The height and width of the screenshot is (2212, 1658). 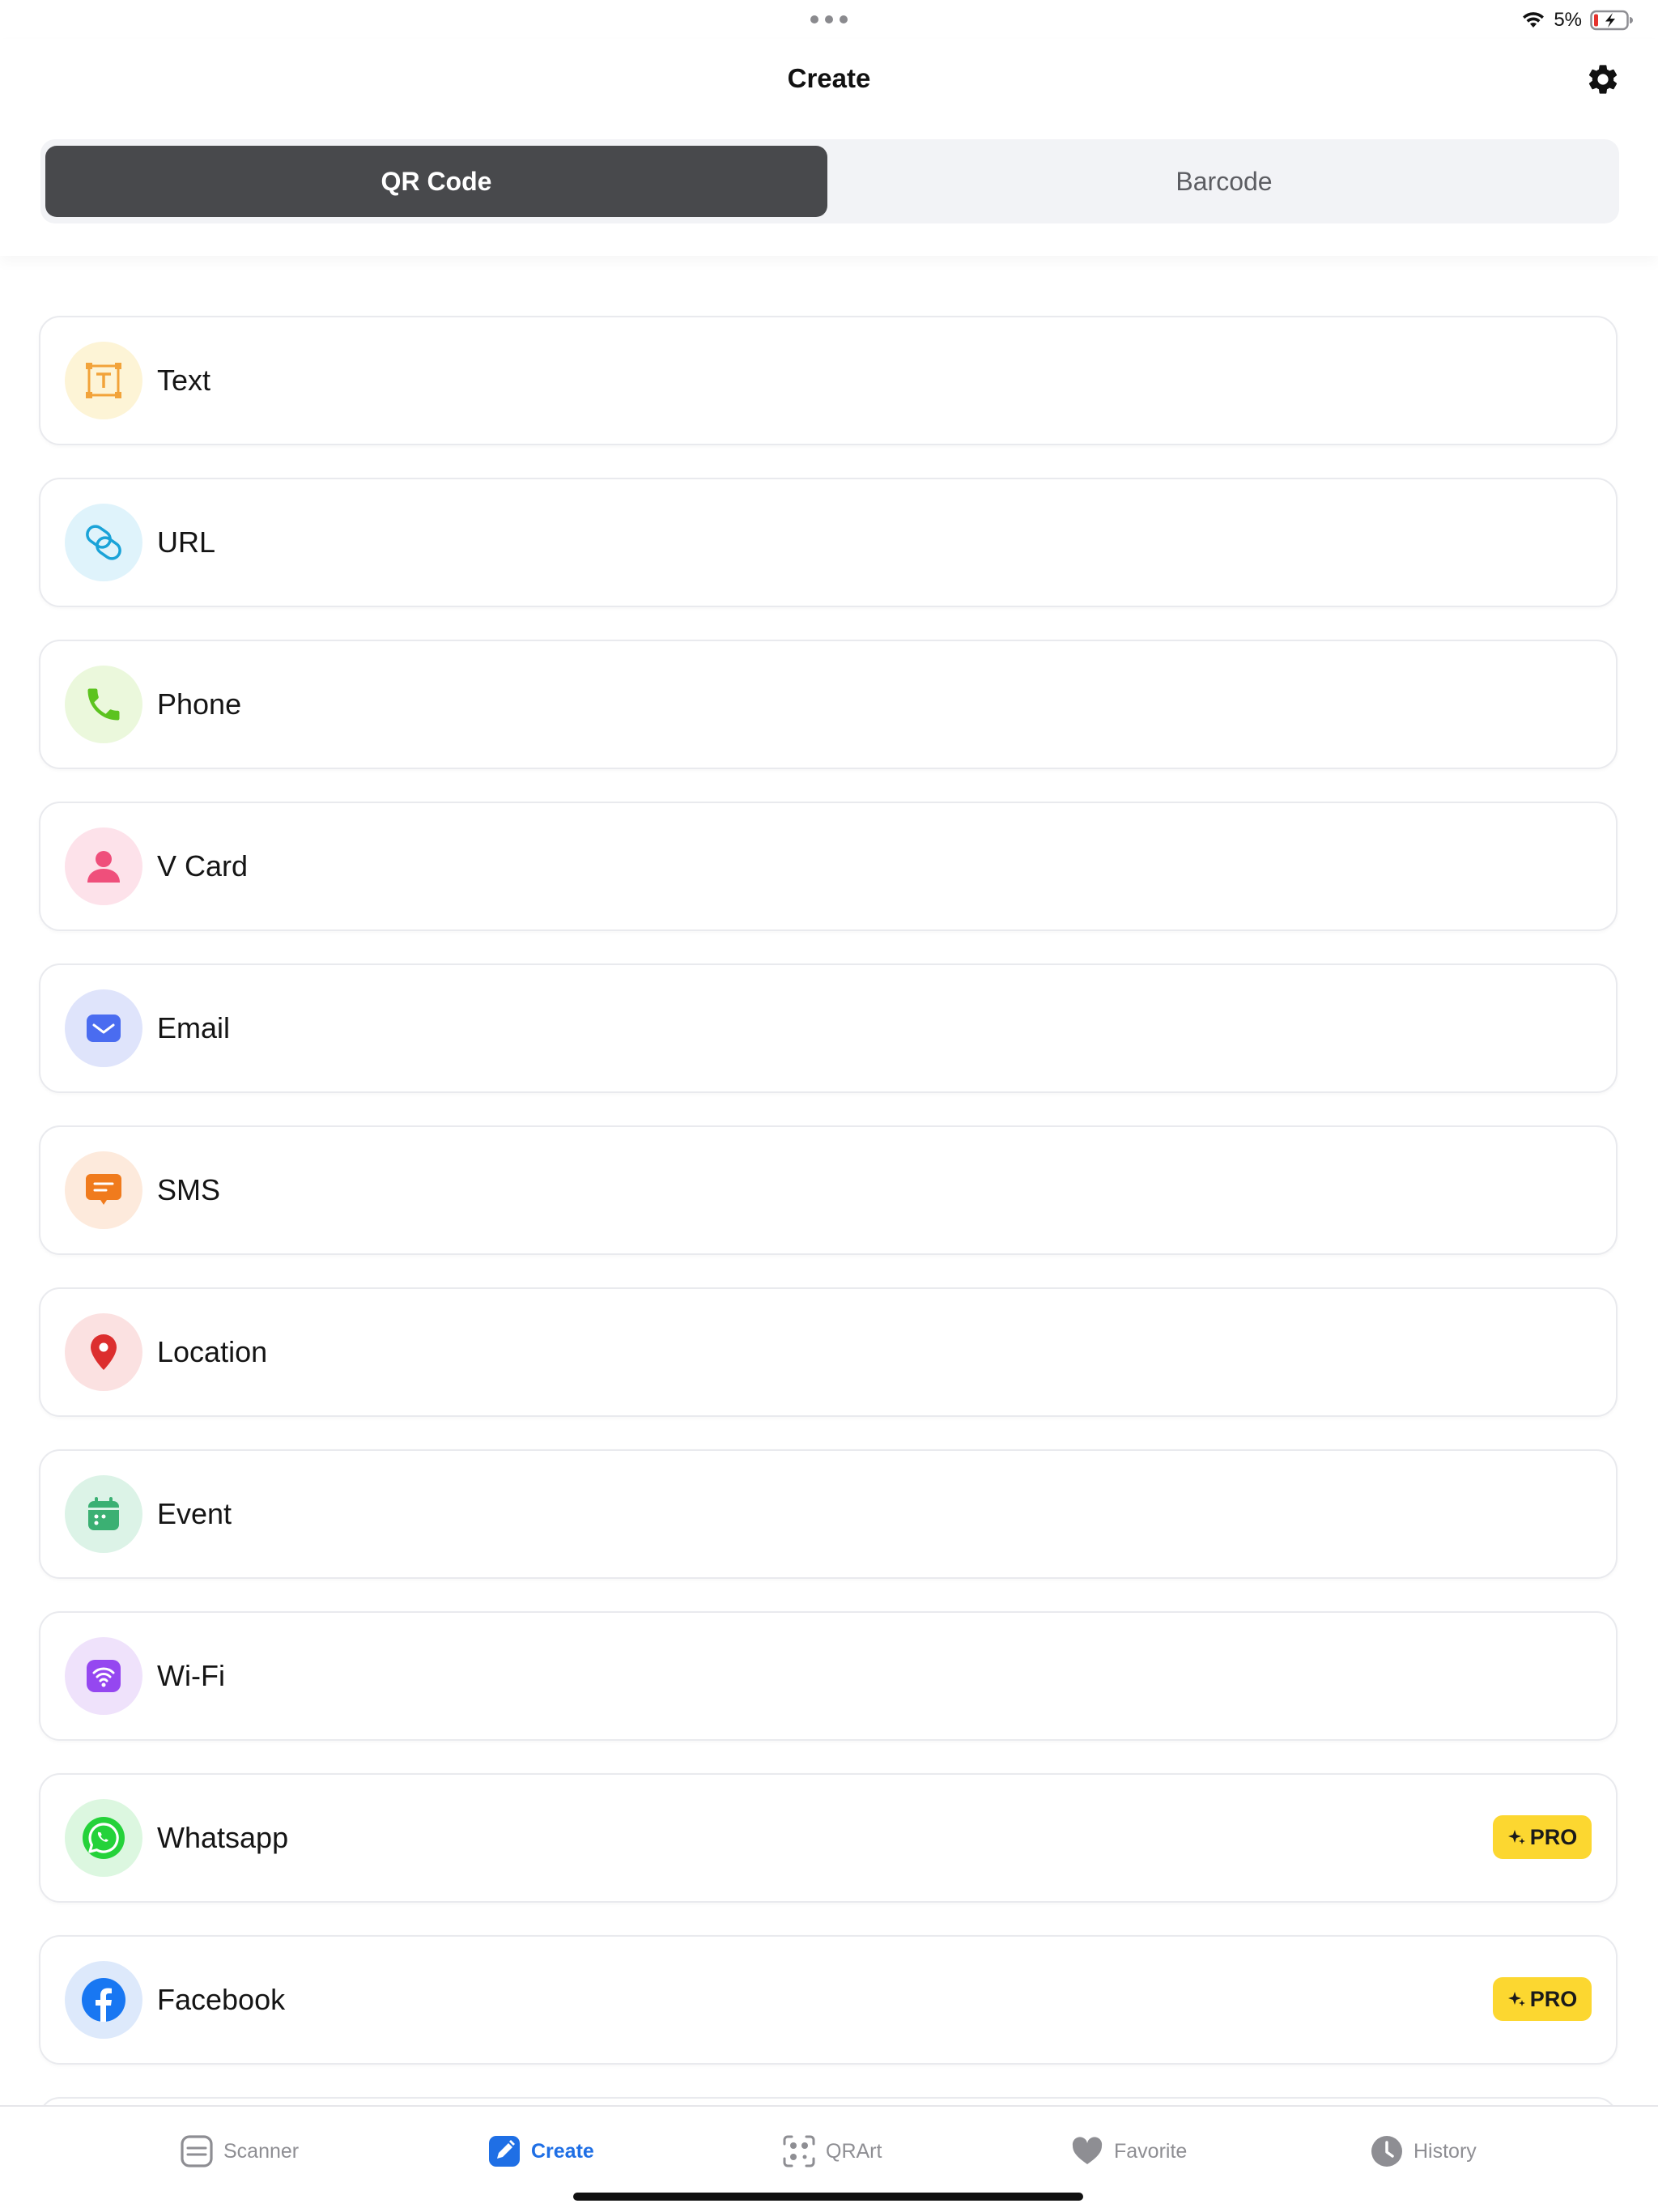 I want to click on multitasking-dots-icon, so click(x=829, y=19).